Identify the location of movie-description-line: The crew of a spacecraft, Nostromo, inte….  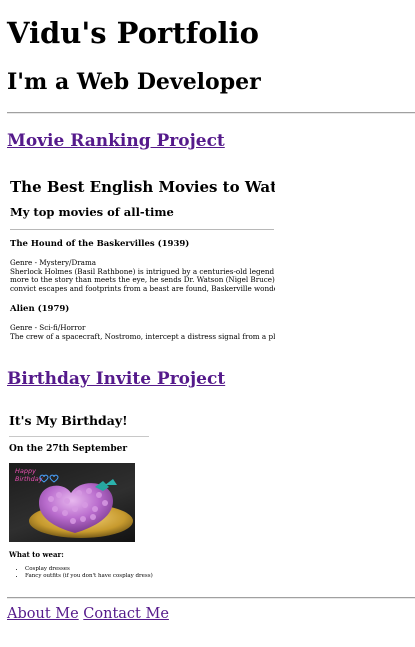
(142, 336).